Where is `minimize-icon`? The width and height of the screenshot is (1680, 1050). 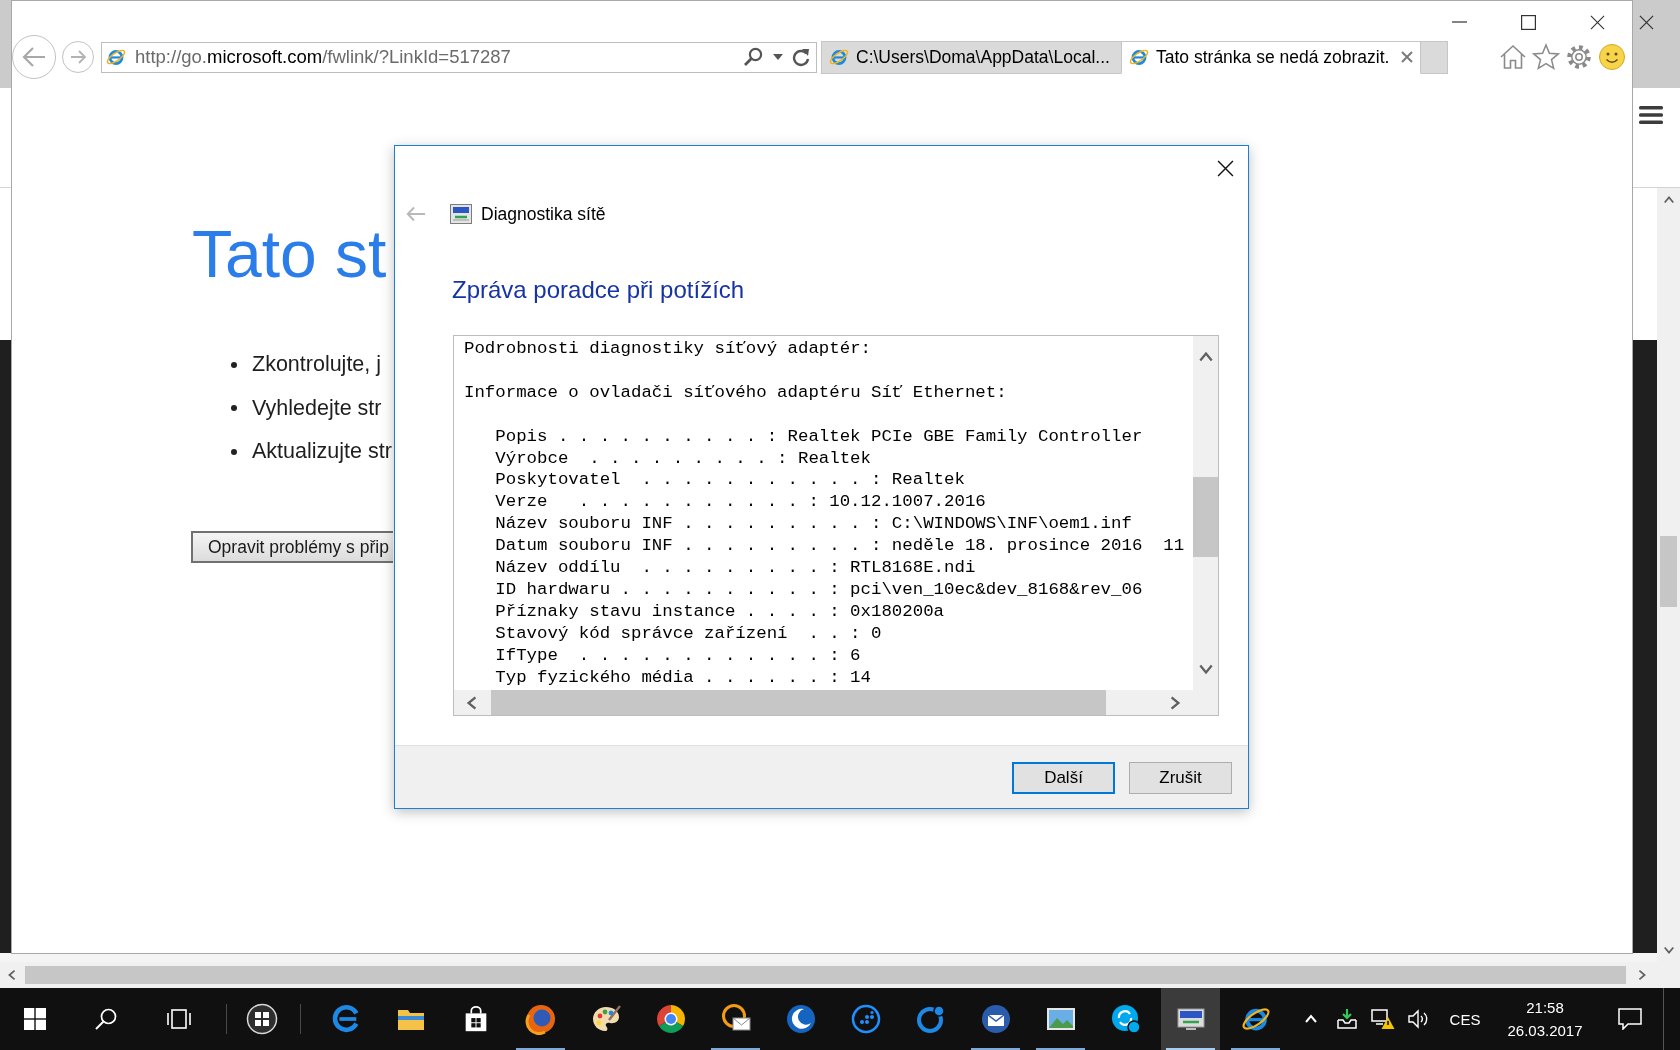 minimize-icon is located at coordinates (1459, 22).